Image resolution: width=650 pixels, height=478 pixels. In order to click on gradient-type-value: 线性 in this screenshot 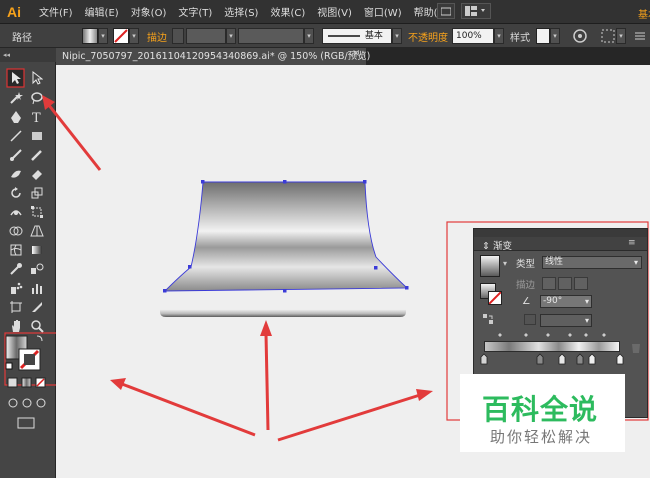, I will do `click(554, 262)`.